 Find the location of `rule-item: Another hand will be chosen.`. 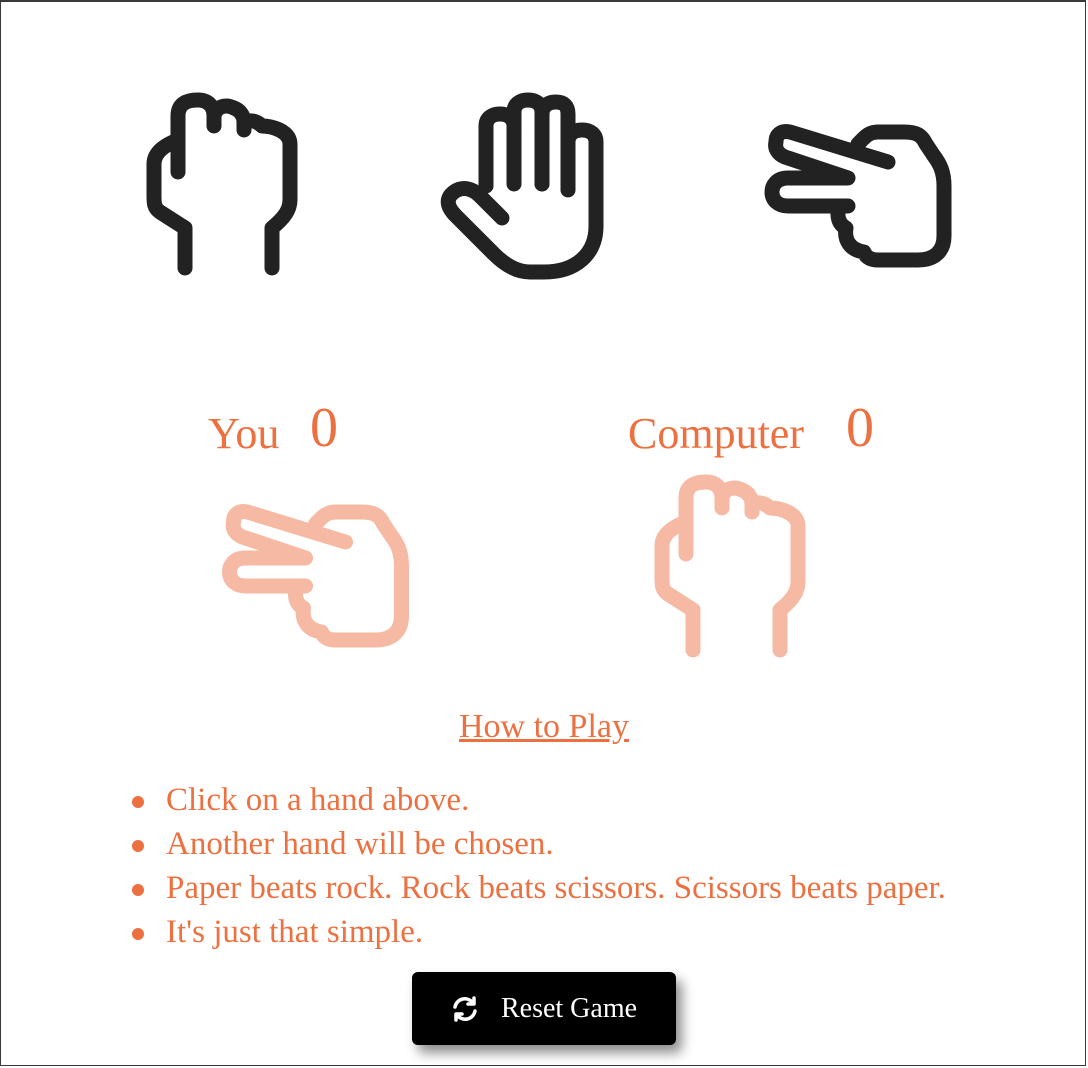

rule-item: Another hand will be chosen. is located at coordinates (536, 848).